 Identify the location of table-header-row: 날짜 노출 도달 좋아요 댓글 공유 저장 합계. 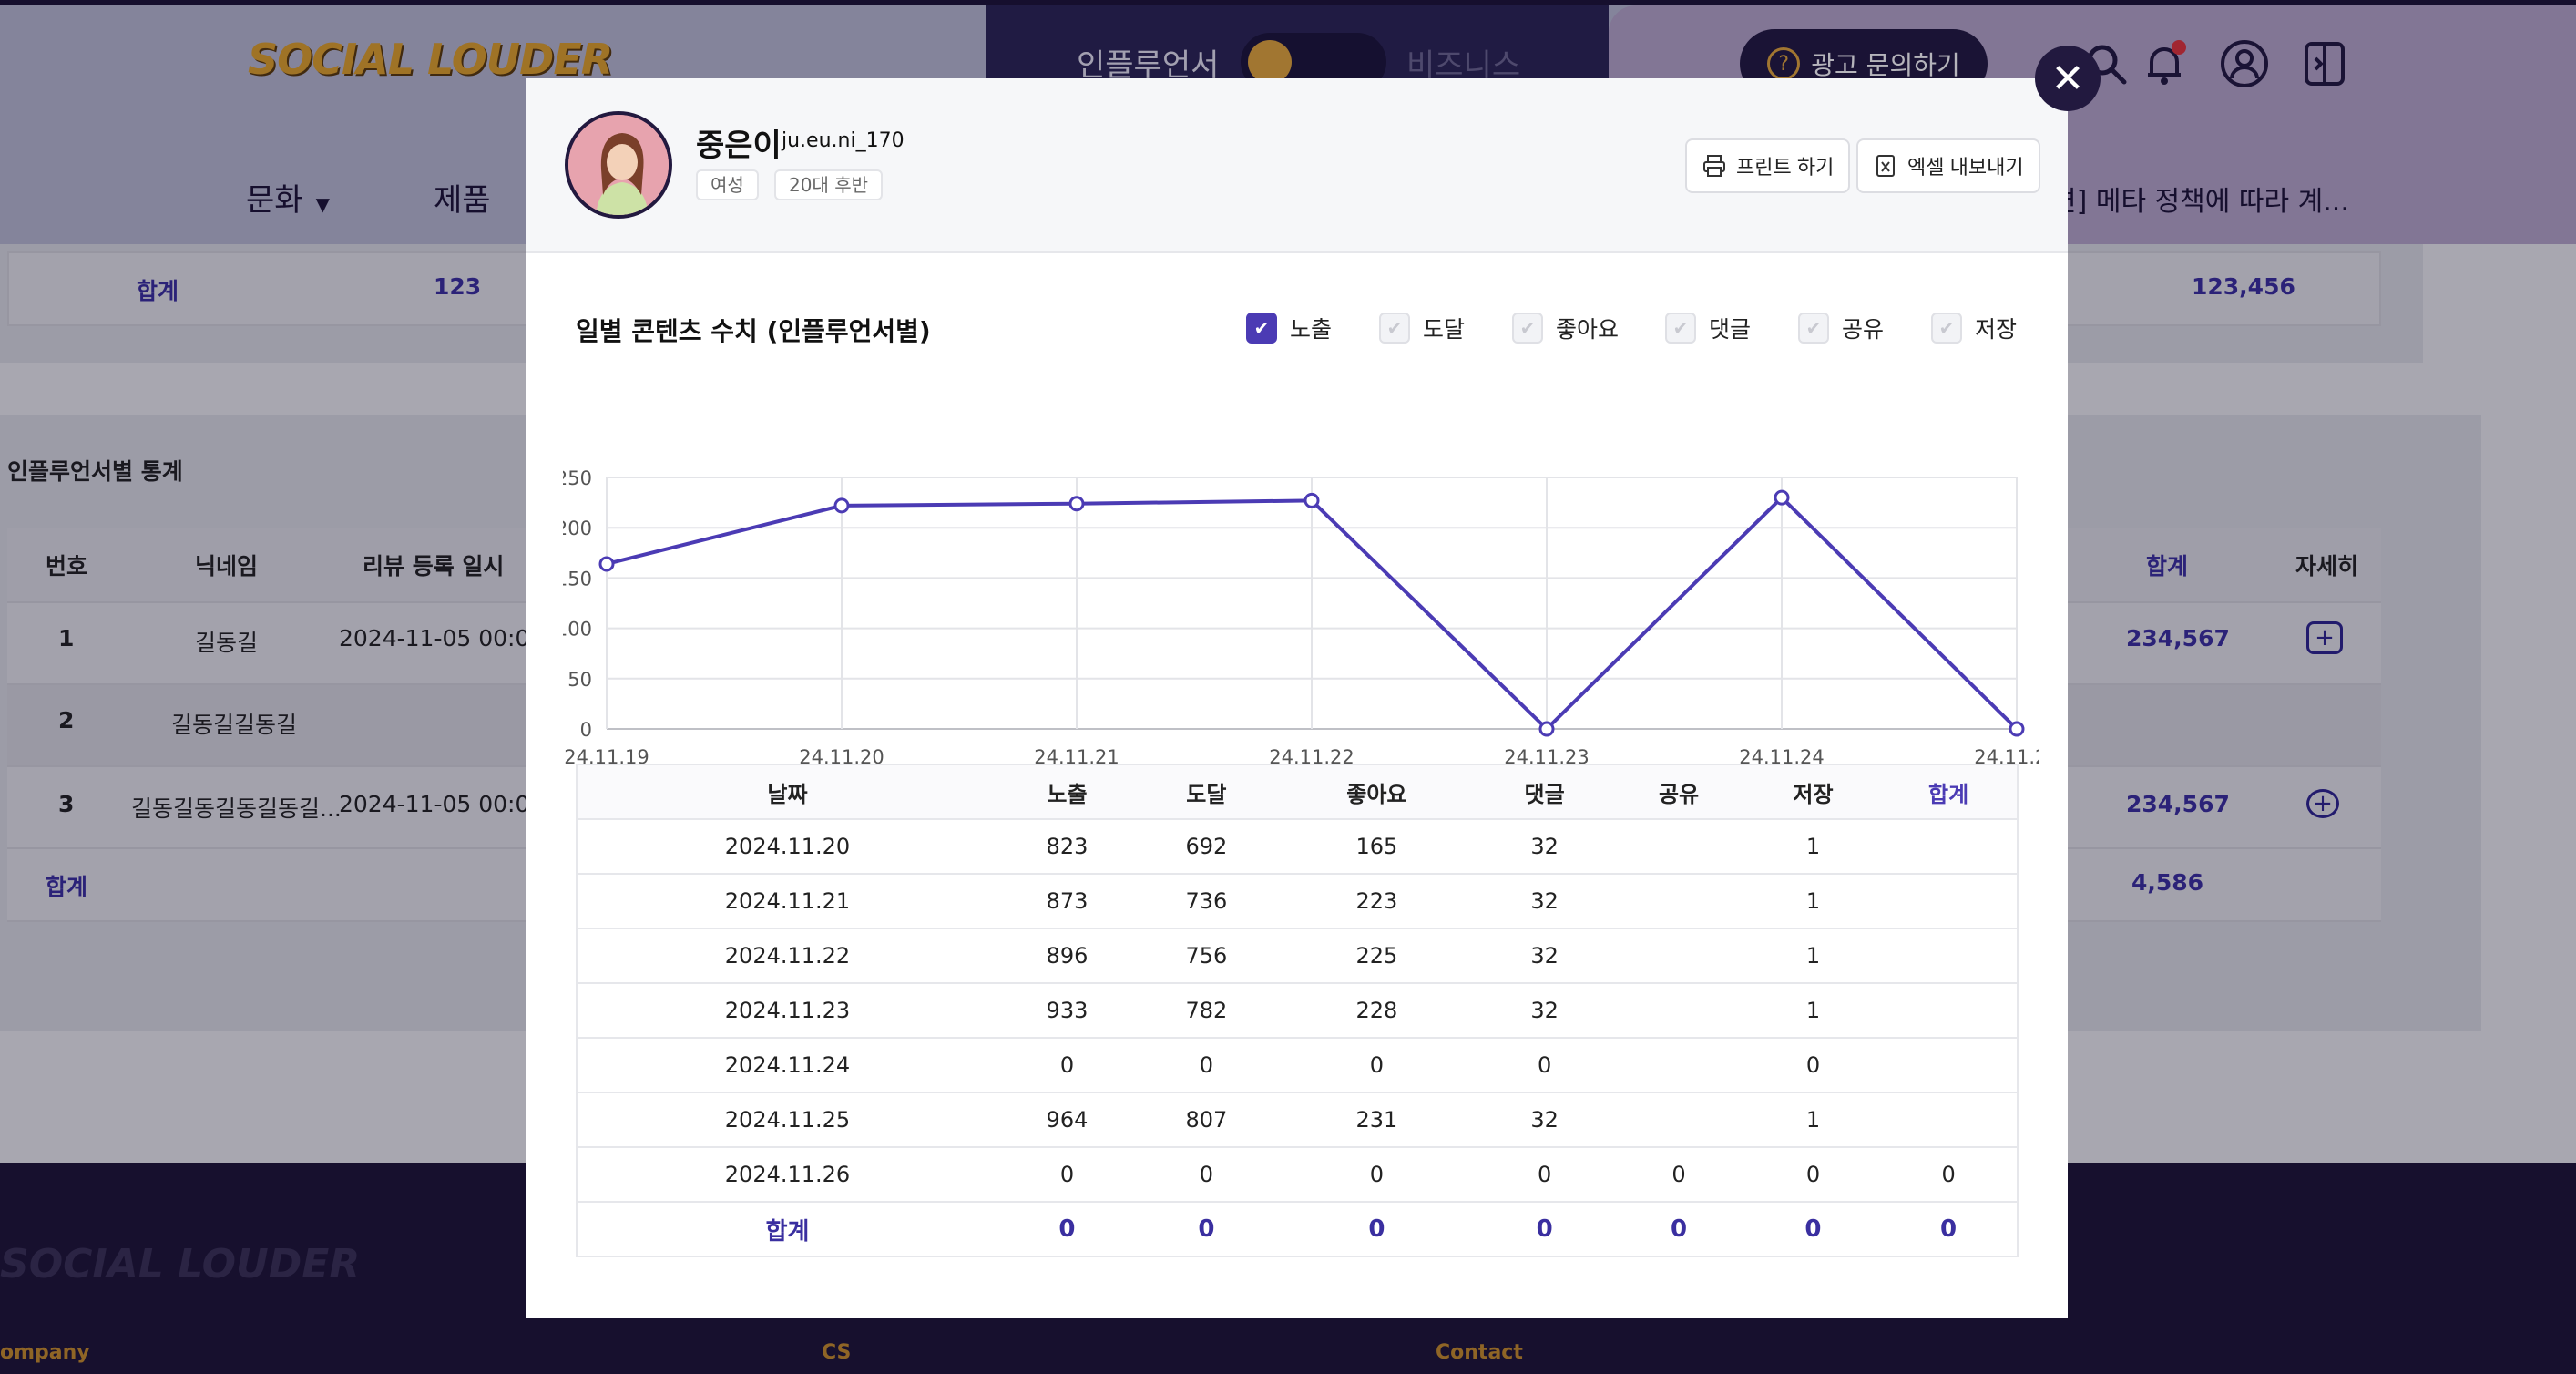
(1297, 792).